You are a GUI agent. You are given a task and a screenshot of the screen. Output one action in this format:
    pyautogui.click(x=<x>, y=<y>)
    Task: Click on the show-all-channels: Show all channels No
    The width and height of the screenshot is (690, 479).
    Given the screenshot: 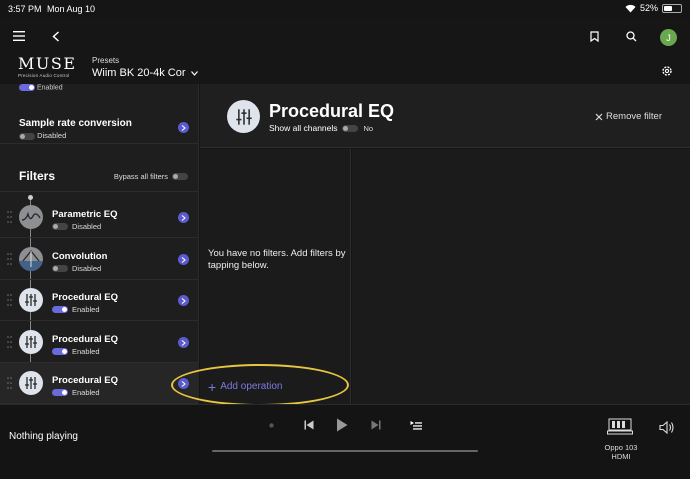 What is the action you would take?
    pyautogui.click(x=321, y=128)
    